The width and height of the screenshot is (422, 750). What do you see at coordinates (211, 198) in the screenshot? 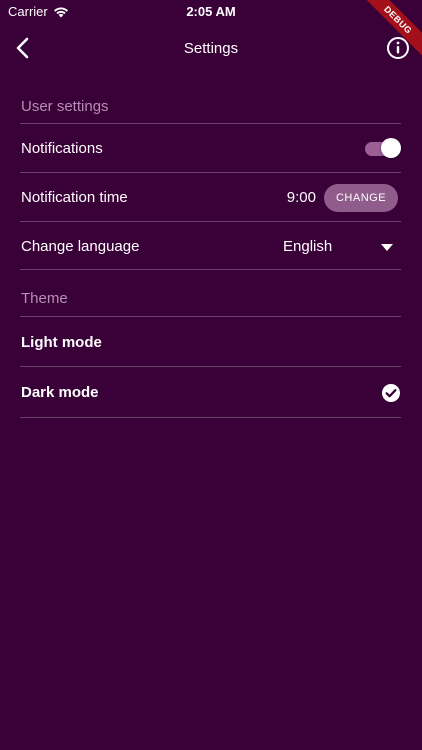
I see `notification-time-row: Notification time 9:00 CHANGE` at bounding box center [211, 198].